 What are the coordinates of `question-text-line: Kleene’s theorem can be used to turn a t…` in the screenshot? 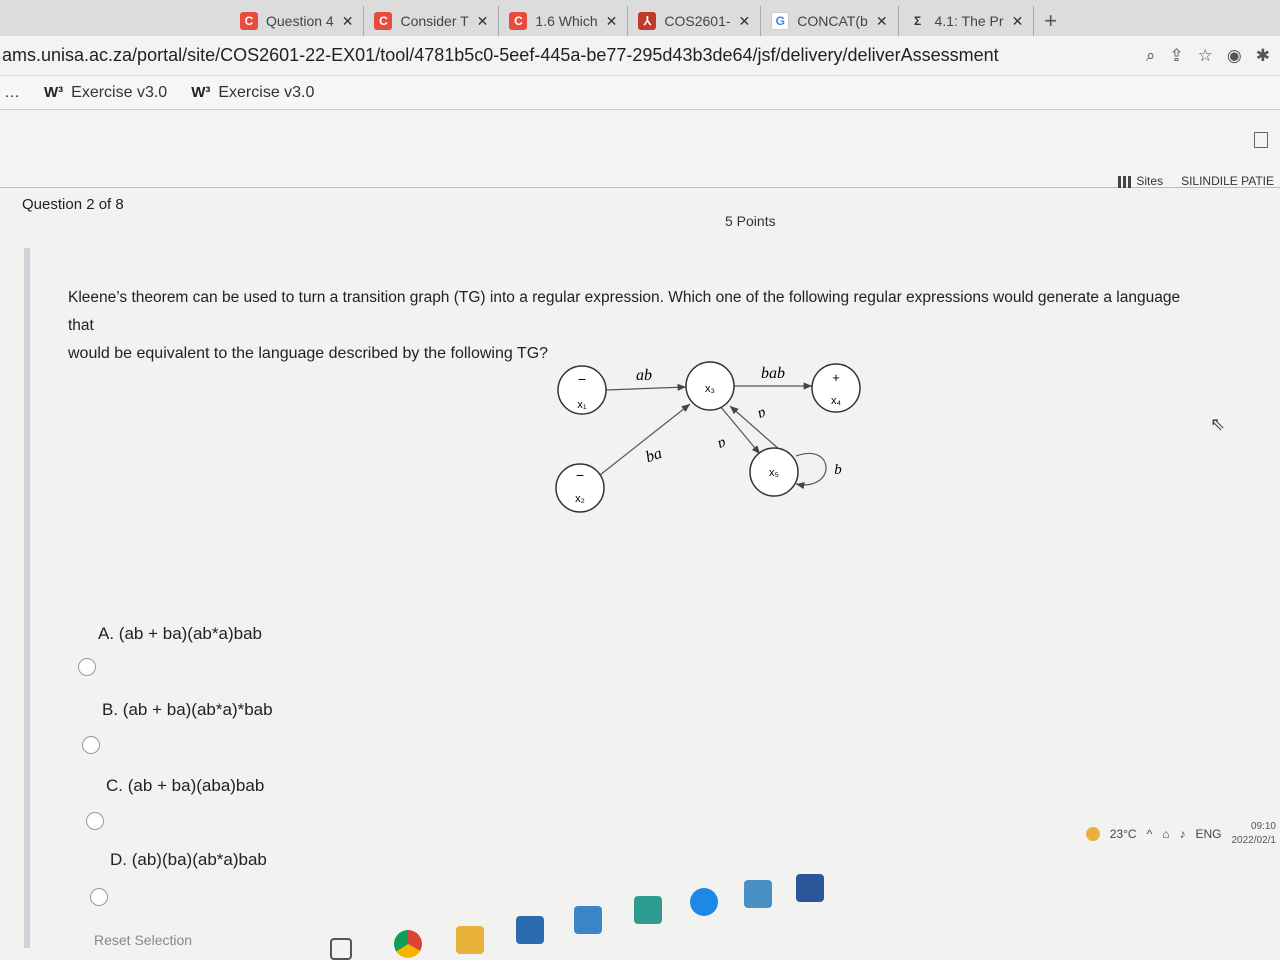 It's located at (624, 311).